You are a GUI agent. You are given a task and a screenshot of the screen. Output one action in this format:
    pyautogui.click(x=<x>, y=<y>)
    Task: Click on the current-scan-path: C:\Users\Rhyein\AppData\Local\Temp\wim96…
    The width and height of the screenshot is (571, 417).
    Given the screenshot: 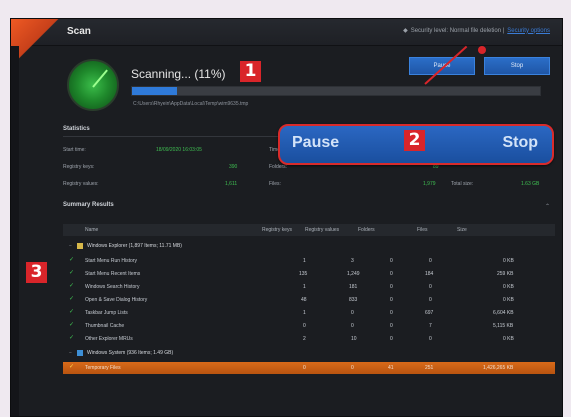 What is the action you would take?
    pyautogui.click(x=191, y=104)
    